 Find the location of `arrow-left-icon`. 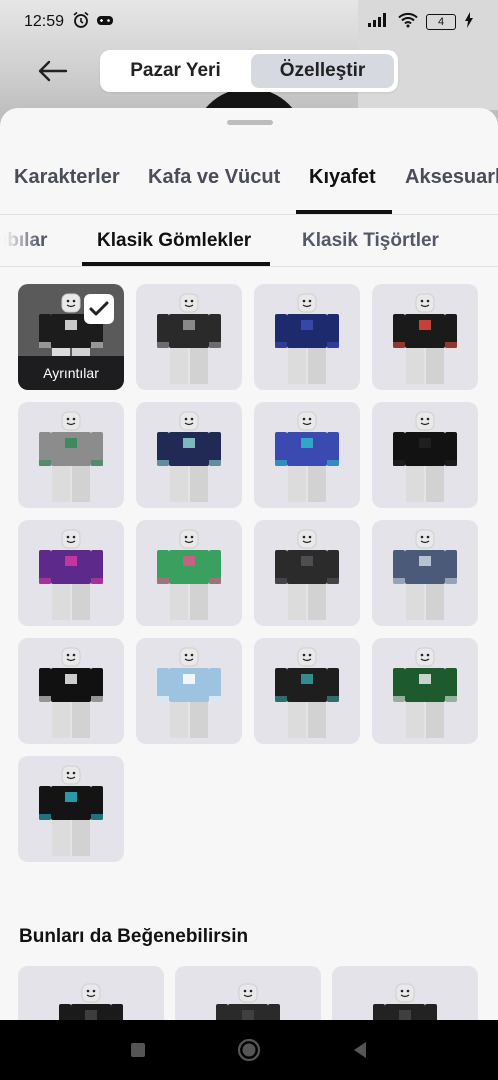

arrow-left-icon is located at coordinates (53, 71).